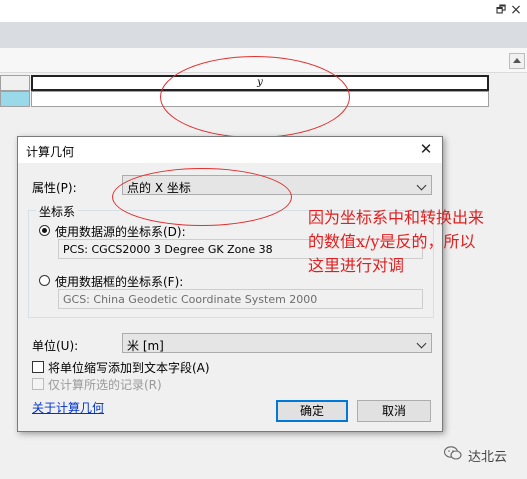 This screenshot has height=479, width=527. What do you see at coordinates (57, 211) in the screenshot?
I see `crs-group-title: 坐标系` at bounding box center [57, 211].